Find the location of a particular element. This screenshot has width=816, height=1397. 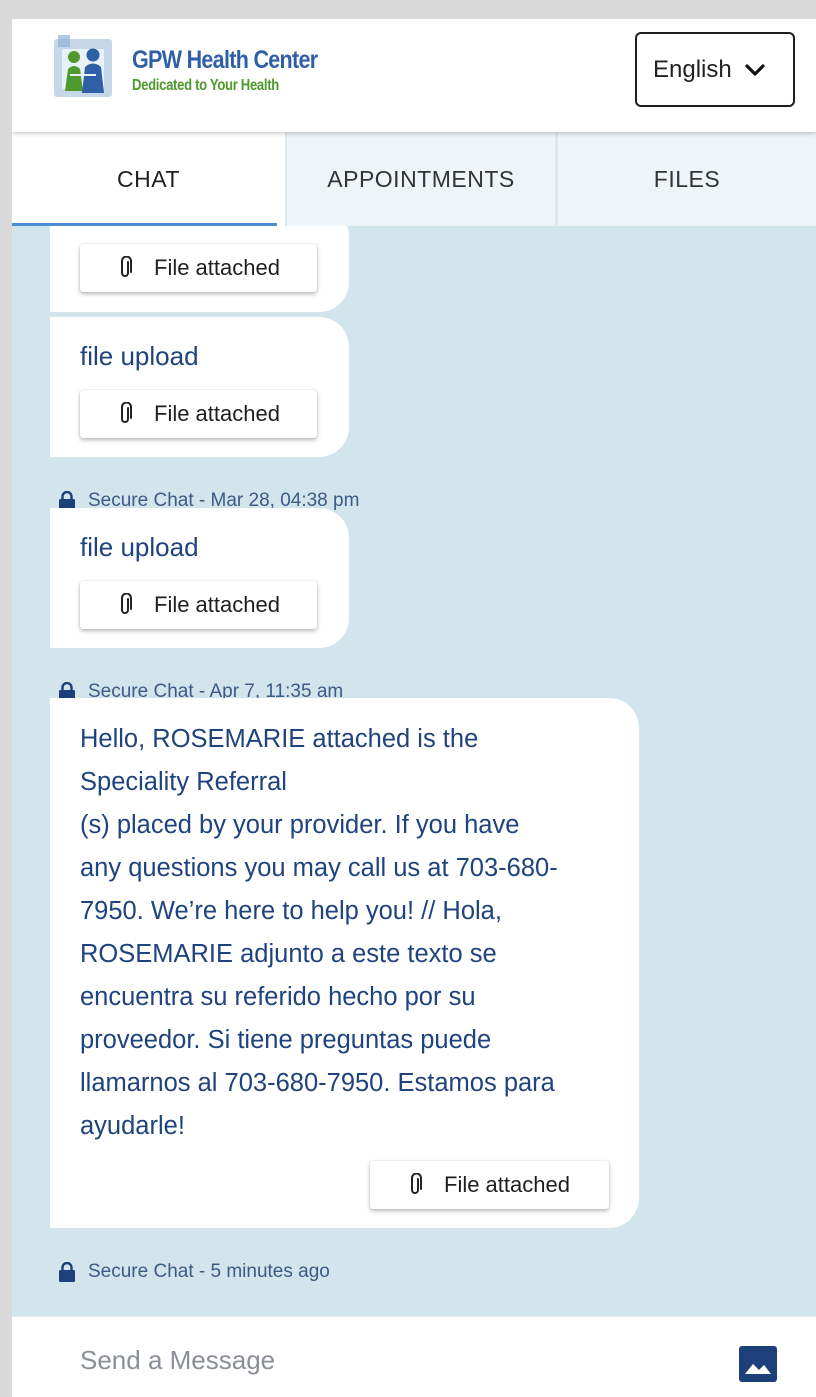

message-meta: Secure Chat - 5 minutes ago is located at coordinates (194, 1272).